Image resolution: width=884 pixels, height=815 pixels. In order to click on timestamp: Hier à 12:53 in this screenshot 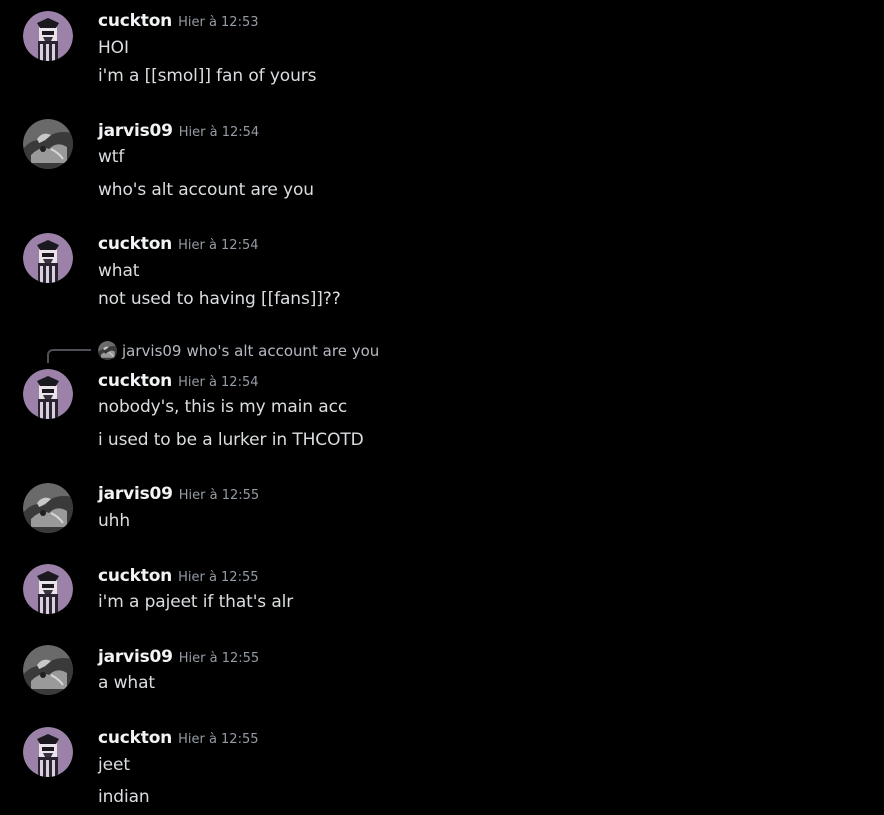, I will do `click(218, 22)`.